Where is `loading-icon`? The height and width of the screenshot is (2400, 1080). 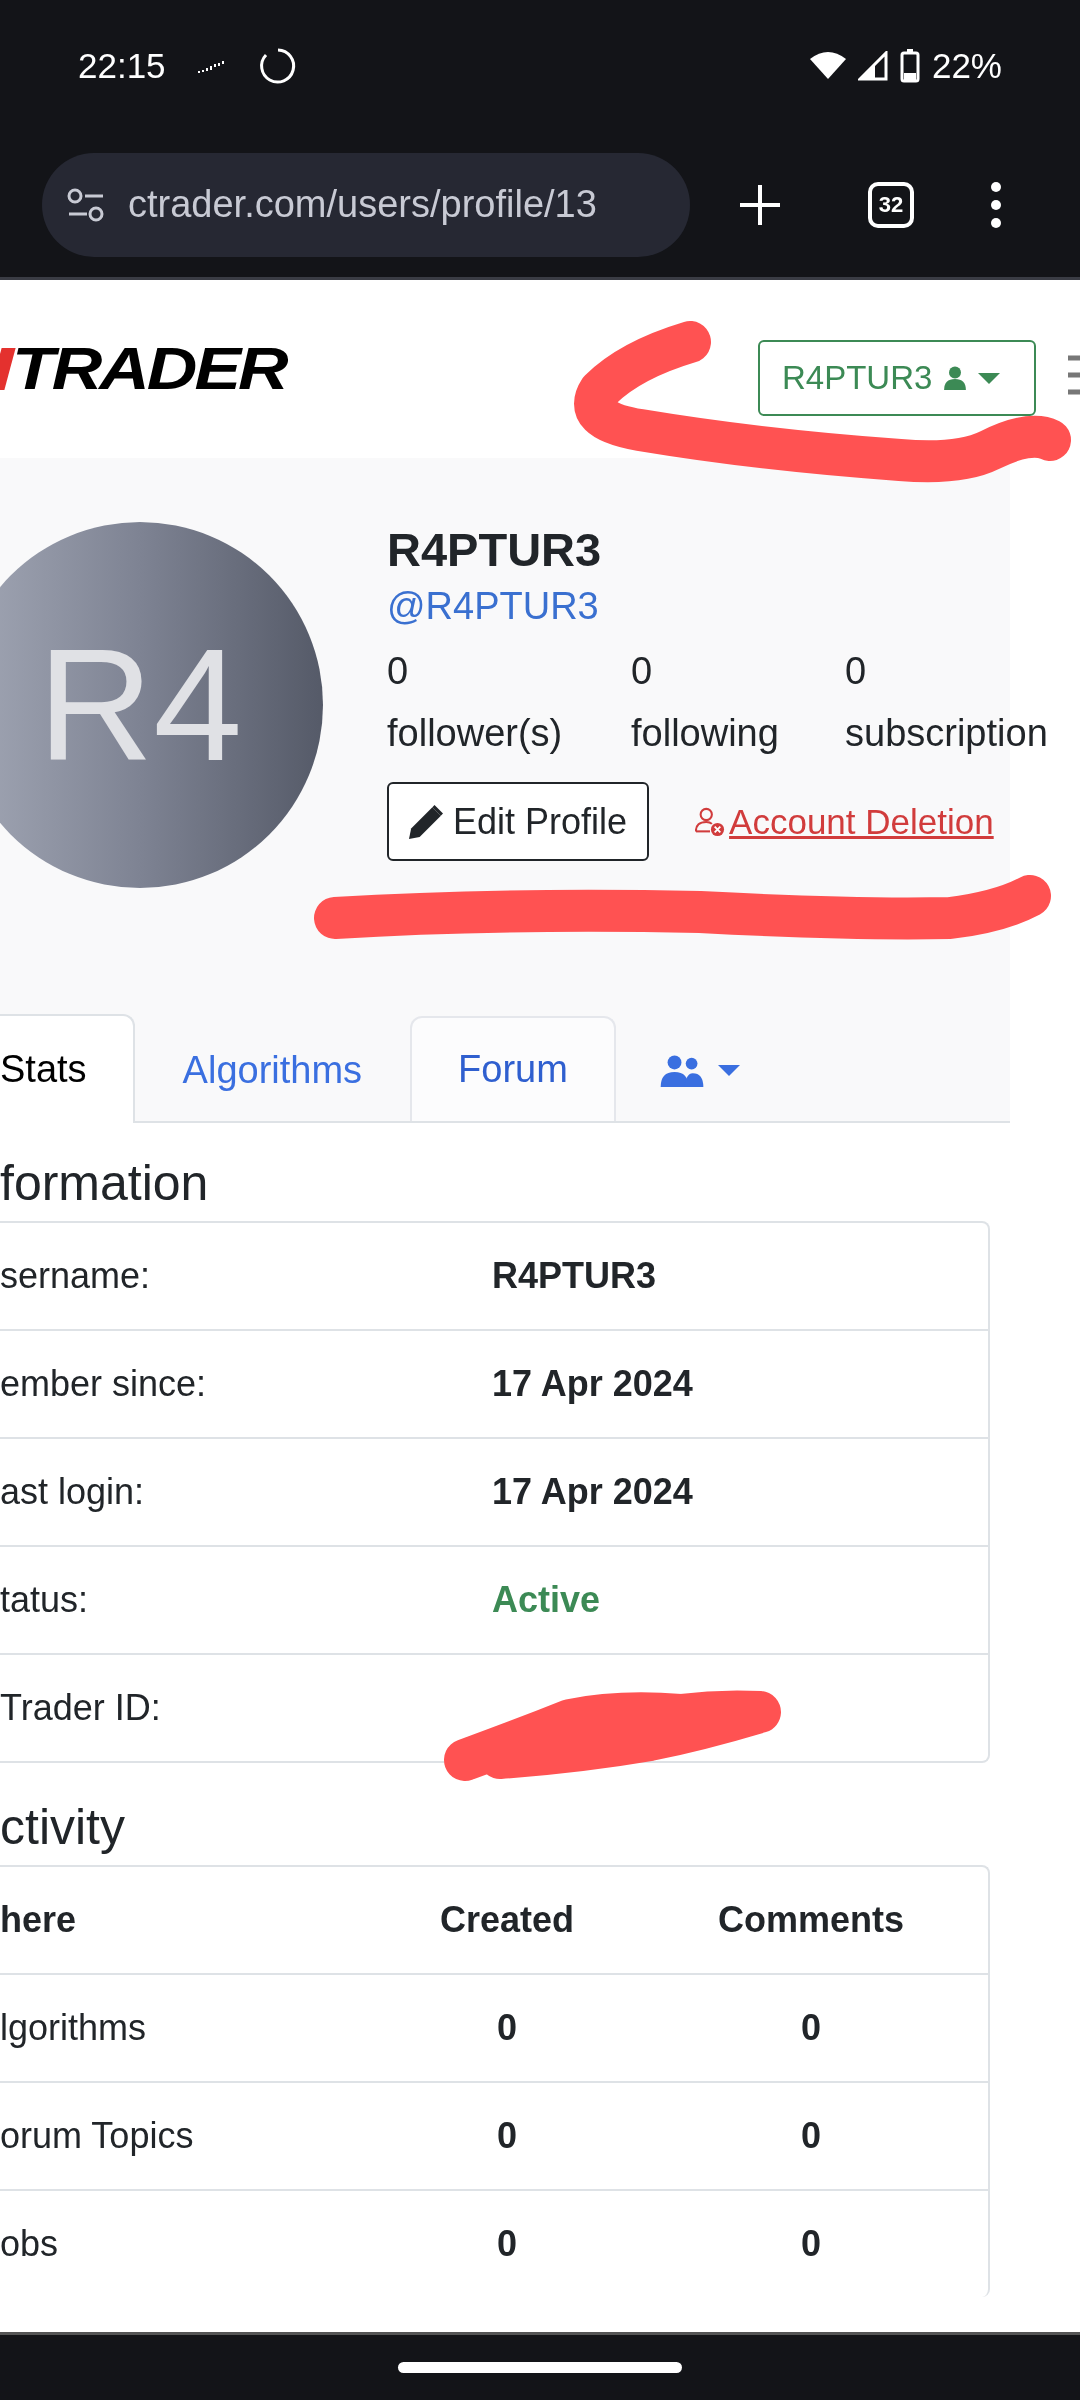
loading-icon is located at coordinates (277, 66).